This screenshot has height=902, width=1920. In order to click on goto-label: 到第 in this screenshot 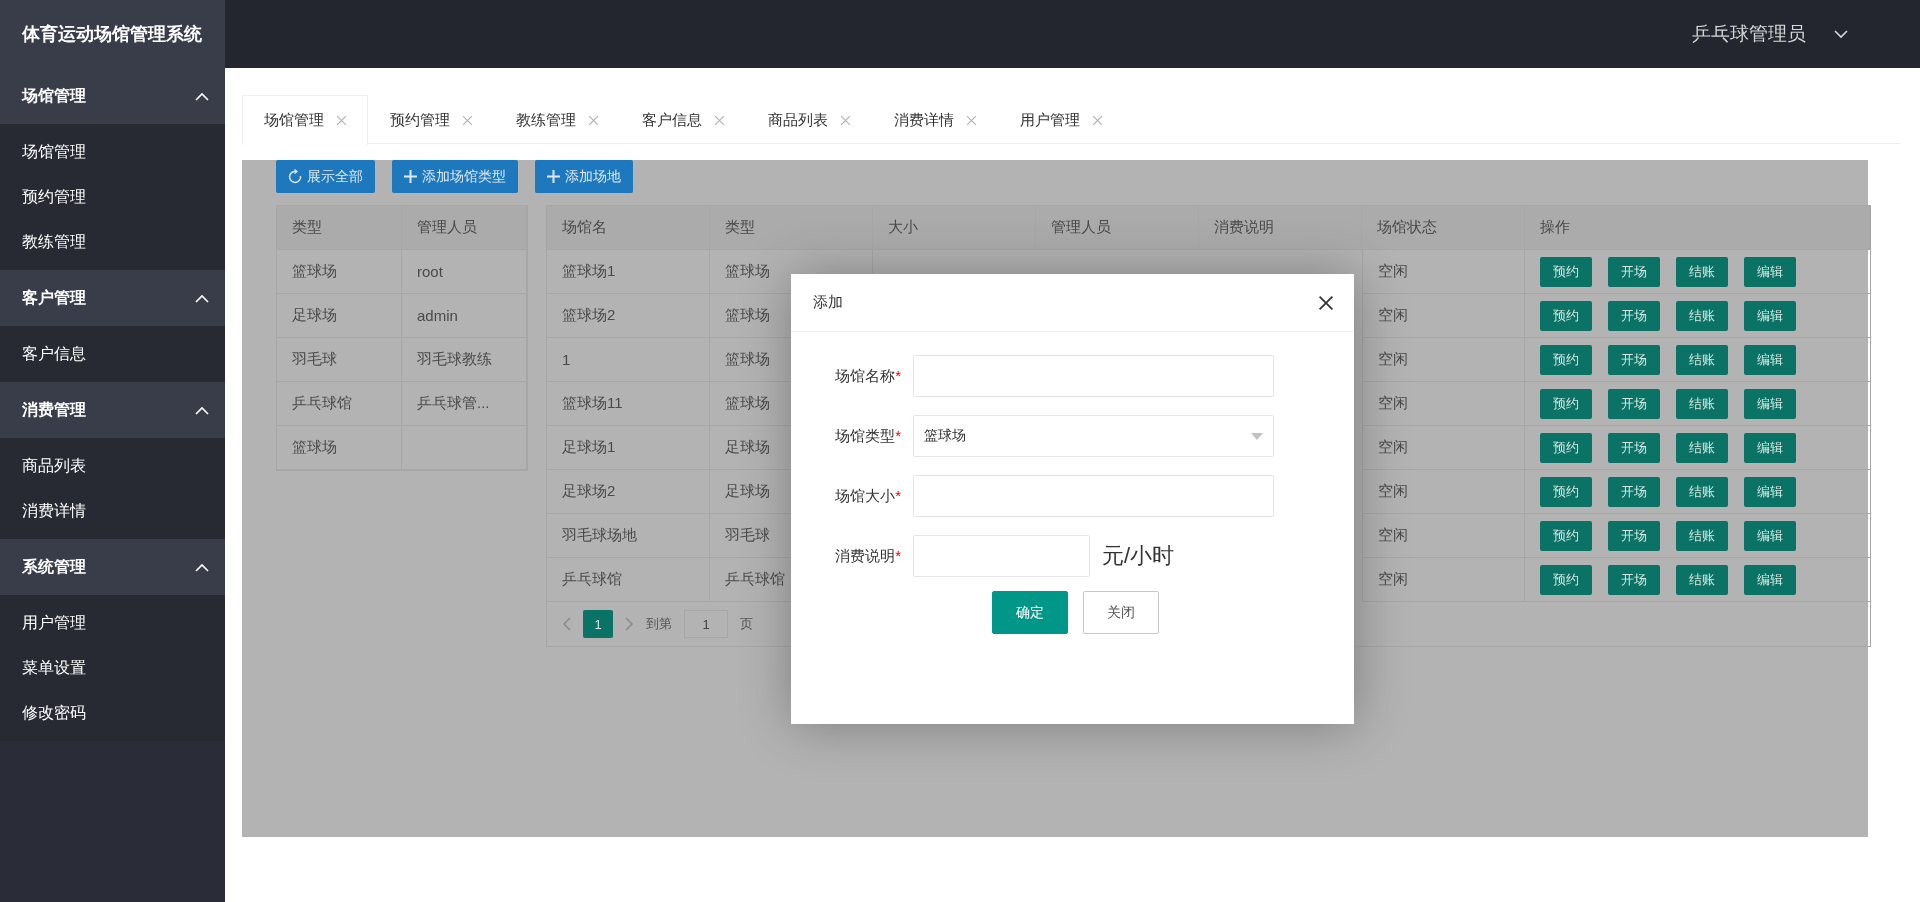, I will do `click(659, 624)`.